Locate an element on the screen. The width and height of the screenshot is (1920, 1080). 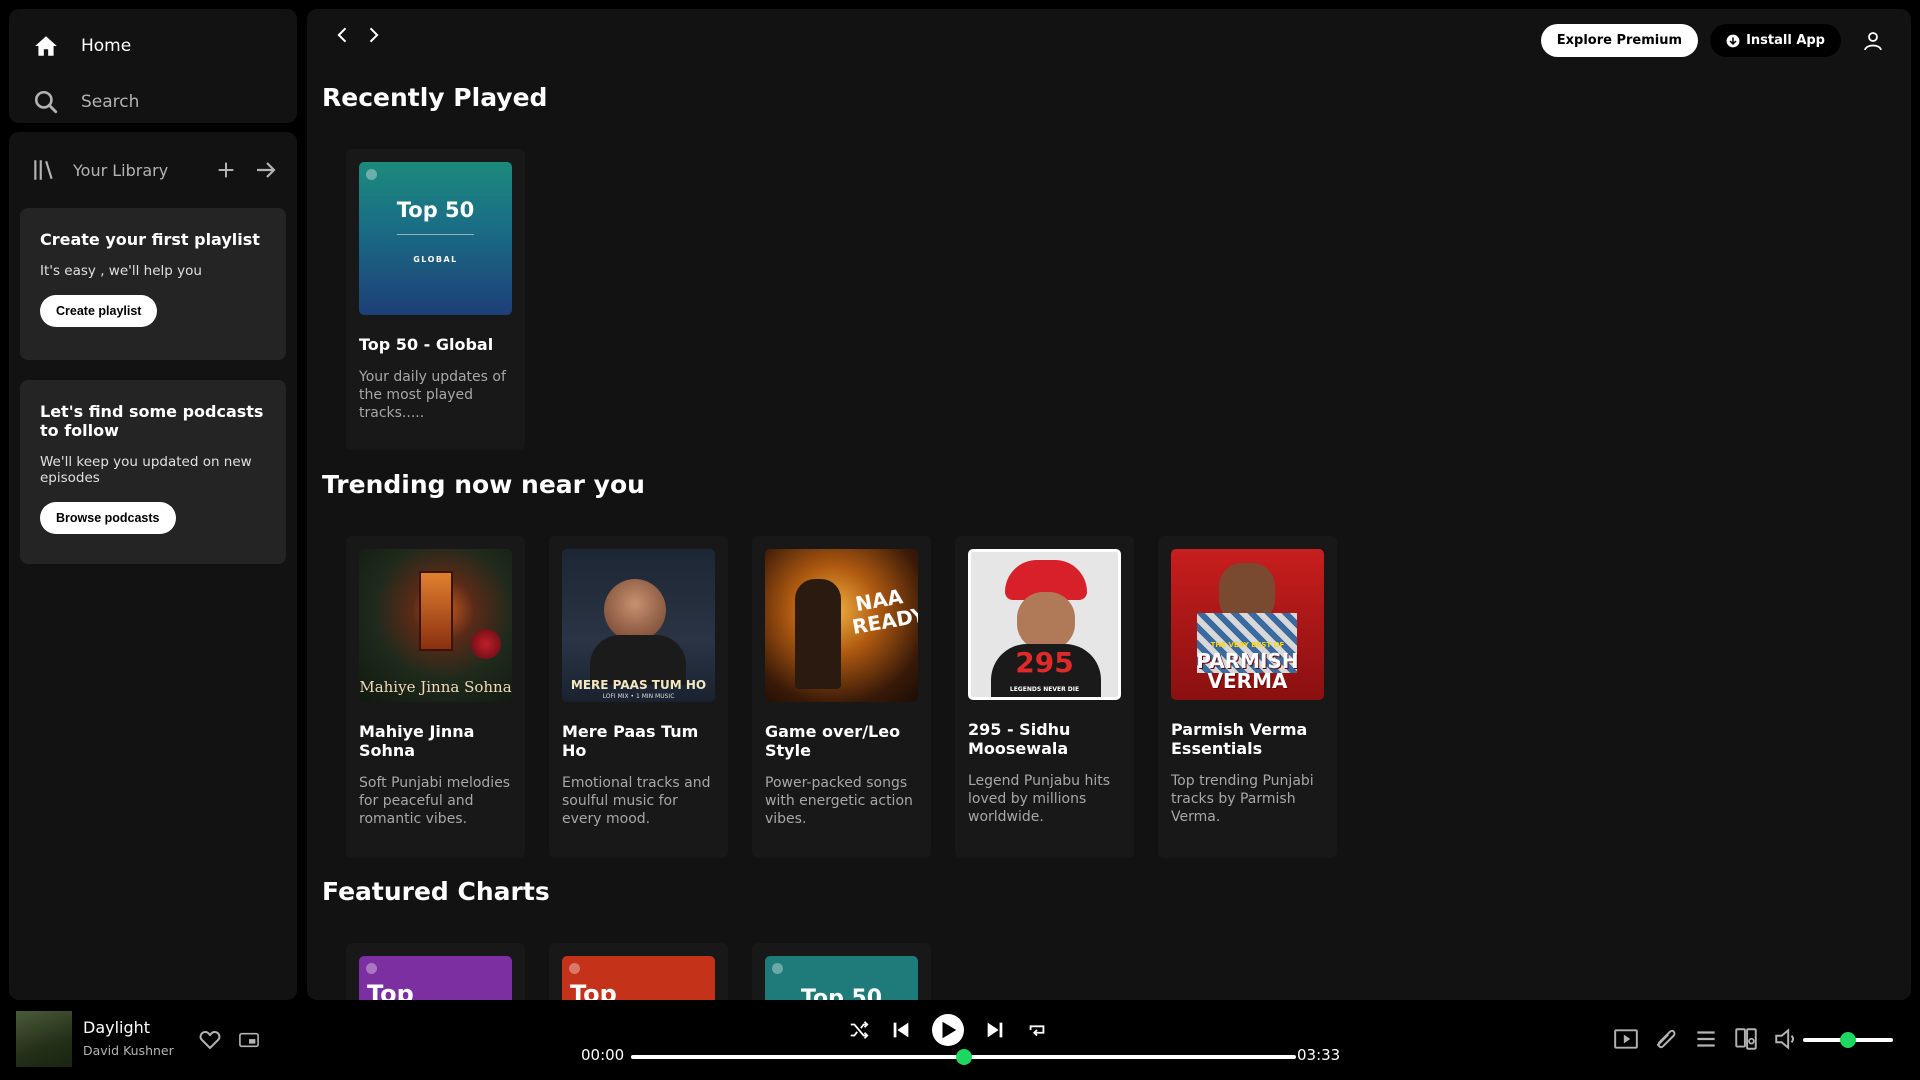
plus-icon is located at coordinates (226, 170).